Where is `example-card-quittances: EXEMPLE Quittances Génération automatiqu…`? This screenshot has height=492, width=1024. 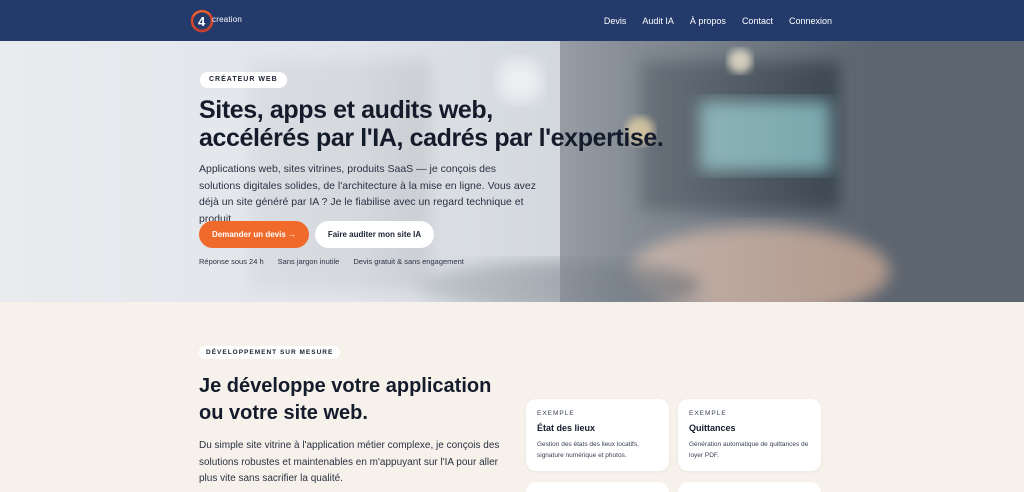
example-card-quittances: EXEMPLE Quittances Génération automatiqu… is located at coordinates (749, 435).